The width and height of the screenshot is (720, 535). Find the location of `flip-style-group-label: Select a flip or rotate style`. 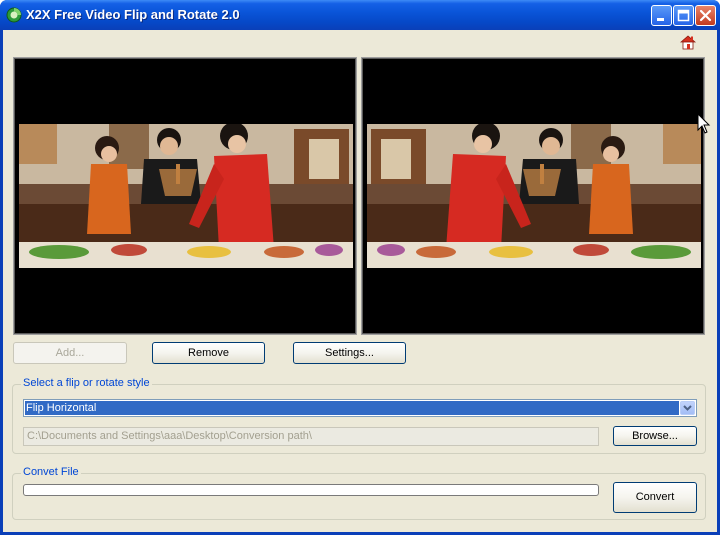

flip-style-group-label: Select a flip or rotate style is located at coordinates (86, 383).